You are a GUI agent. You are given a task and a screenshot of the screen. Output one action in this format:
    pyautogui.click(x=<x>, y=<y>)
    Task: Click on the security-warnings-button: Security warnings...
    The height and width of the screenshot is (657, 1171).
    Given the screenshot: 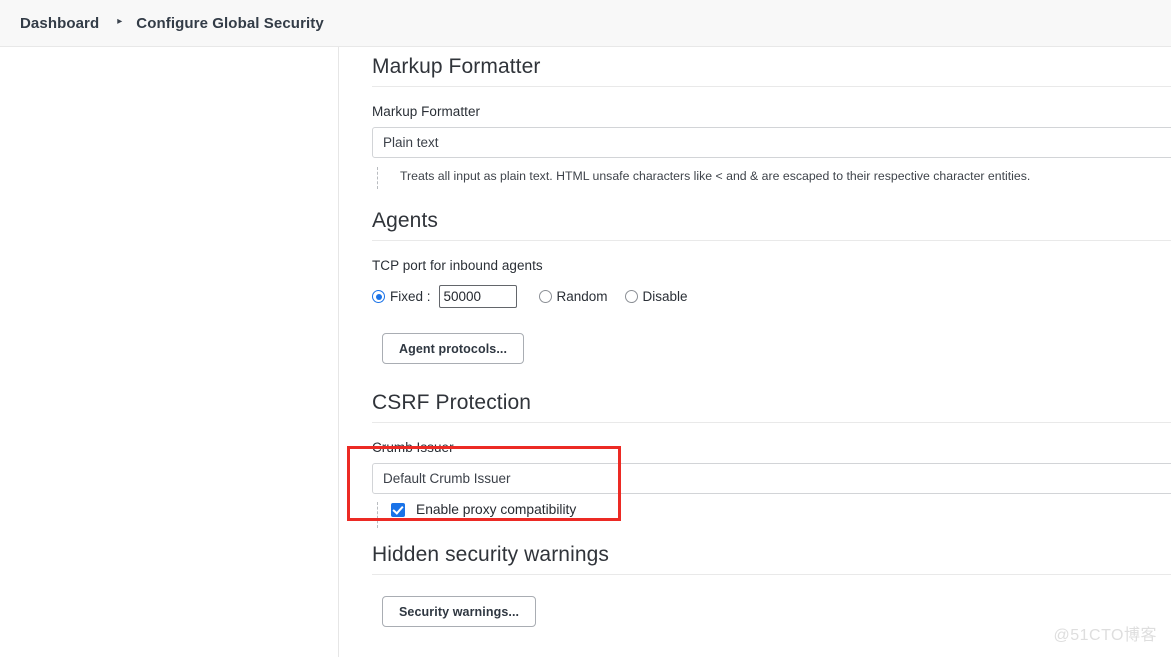 What is the action you would take?
    pyautogui.click(x=459, y=611)
    